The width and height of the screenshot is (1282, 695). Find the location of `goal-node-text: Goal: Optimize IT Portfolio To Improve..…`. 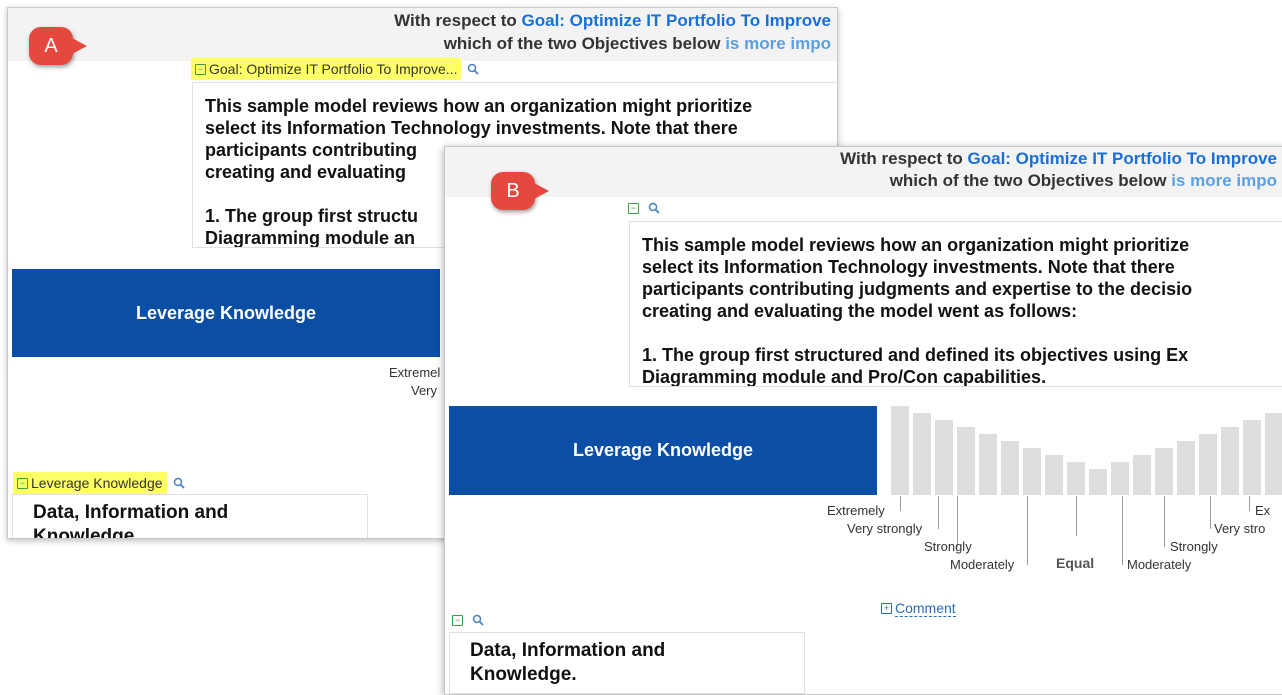

goal-node-text: Goal: Optimize IT Portfolio To Improve..… is located at coordinates (333, 69).